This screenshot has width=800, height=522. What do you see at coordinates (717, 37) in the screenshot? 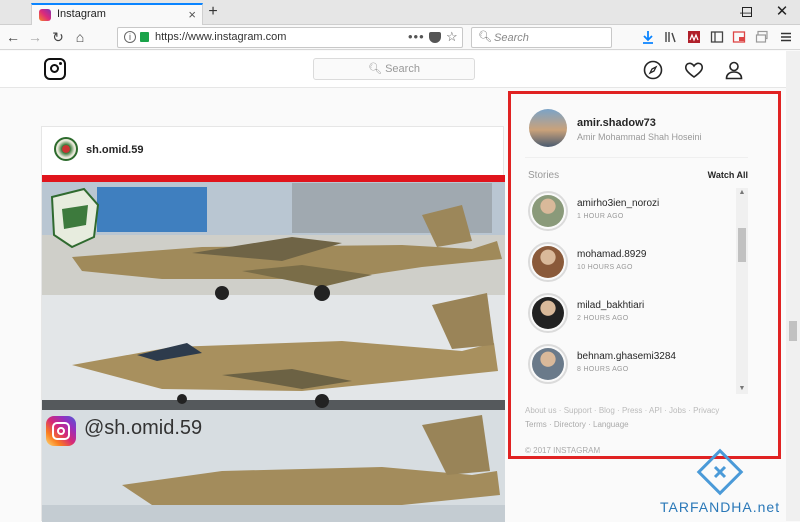
I see `sidebar-icon` at bounding box center [717, 37].